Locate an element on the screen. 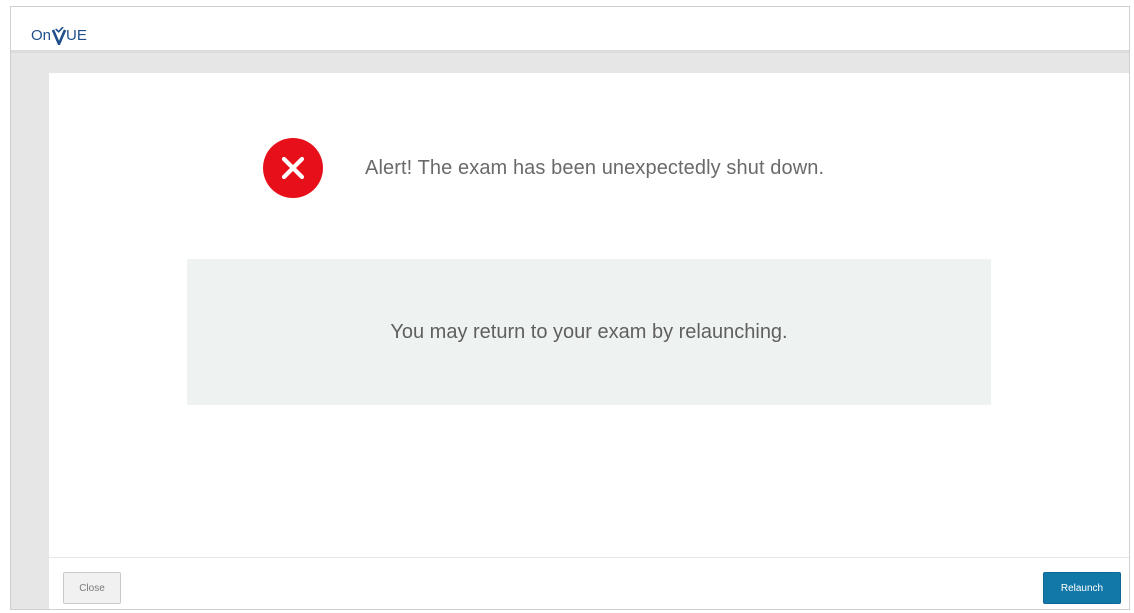 The height and width of the screenshot is (613, 1134). relaunch-button: Relaunch is located at coordinates (1082, 588).